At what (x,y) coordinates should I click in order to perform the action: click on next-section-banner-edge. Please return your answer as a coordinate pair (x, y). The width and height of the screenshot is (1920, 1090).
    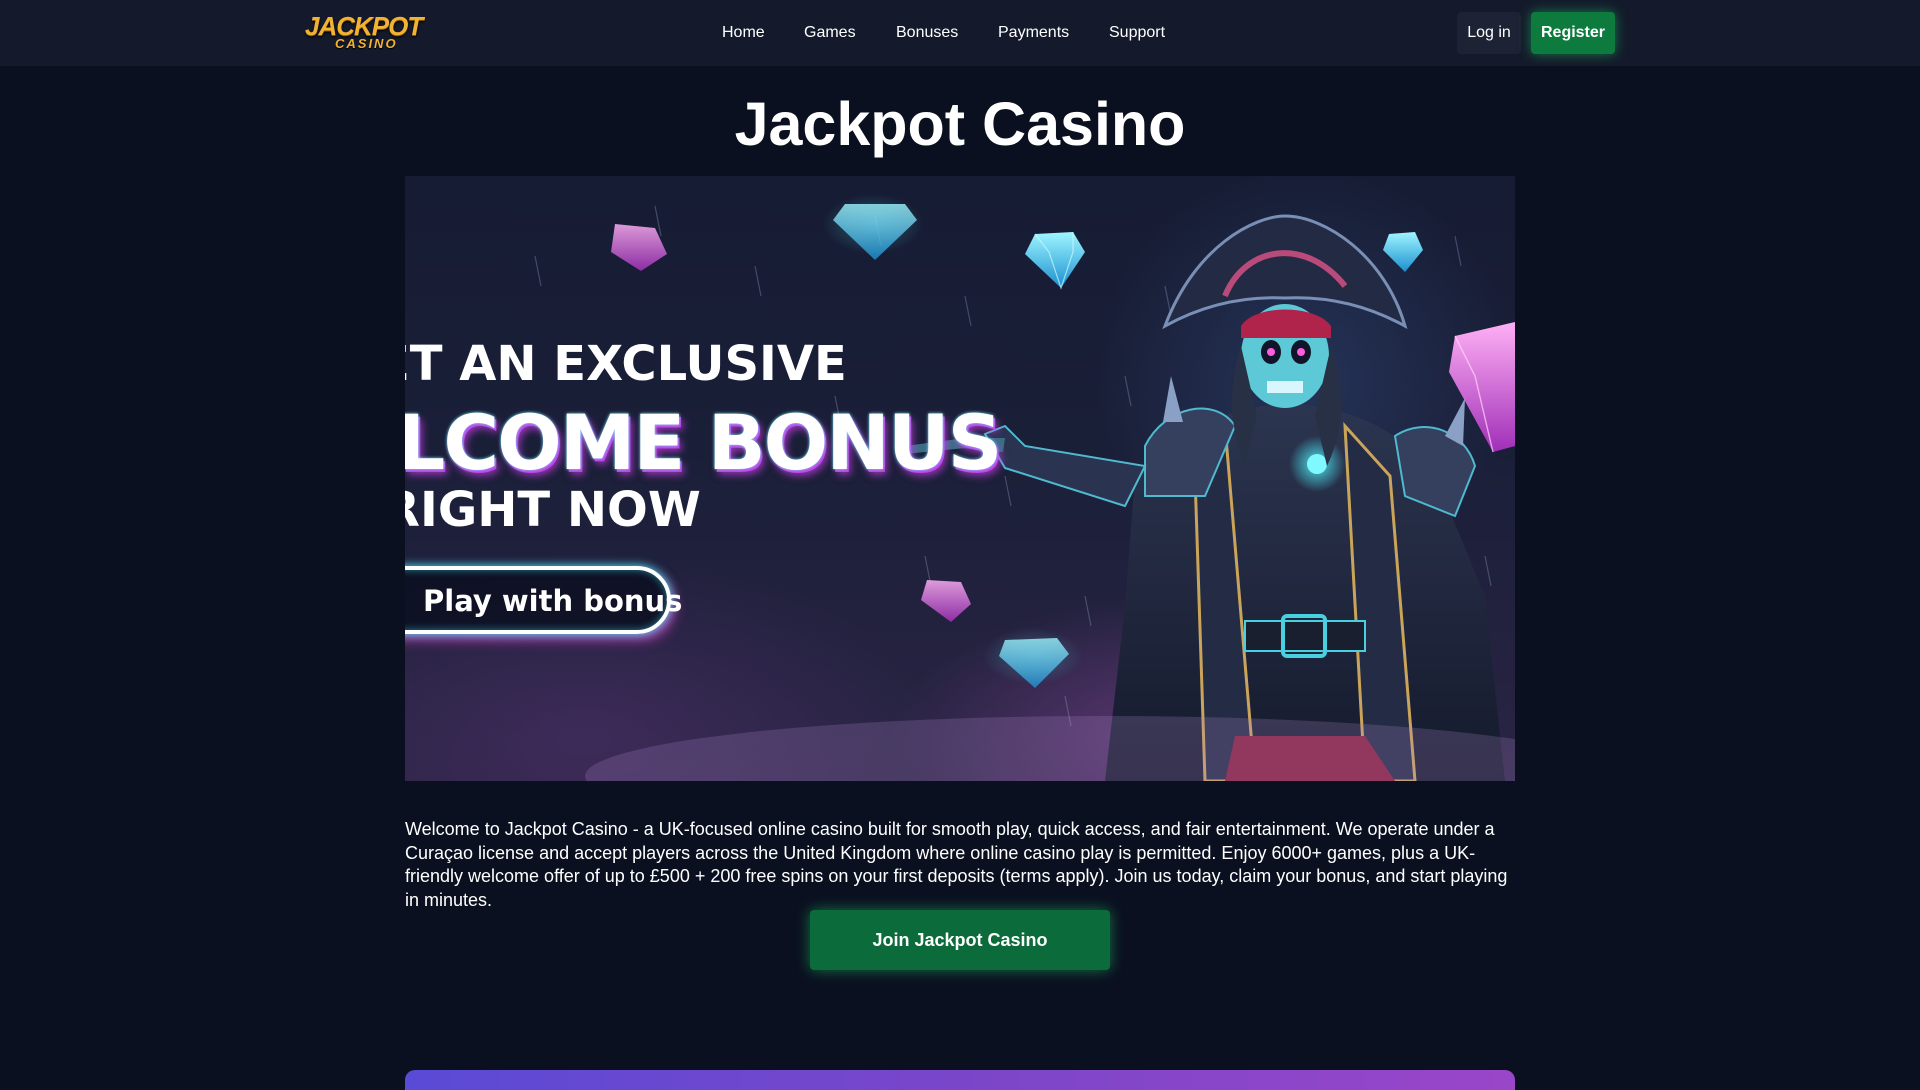
    Looking at the image, I should click on (960, 1080).